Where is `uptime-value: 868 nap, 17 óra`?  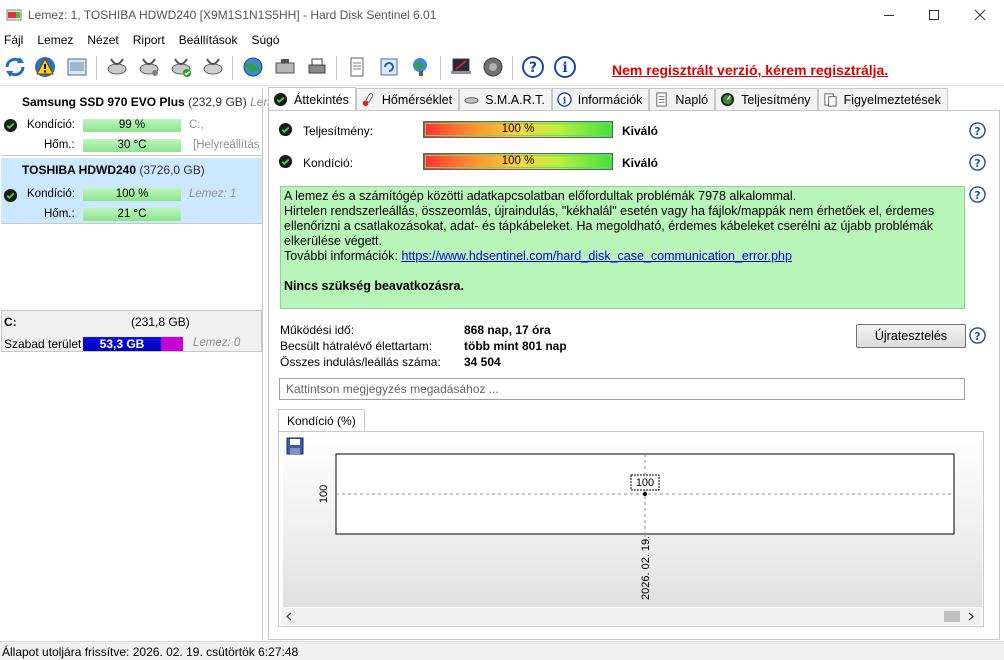 uptime-value: 868 nap, 17 óra is located at coordinates (507, 330).